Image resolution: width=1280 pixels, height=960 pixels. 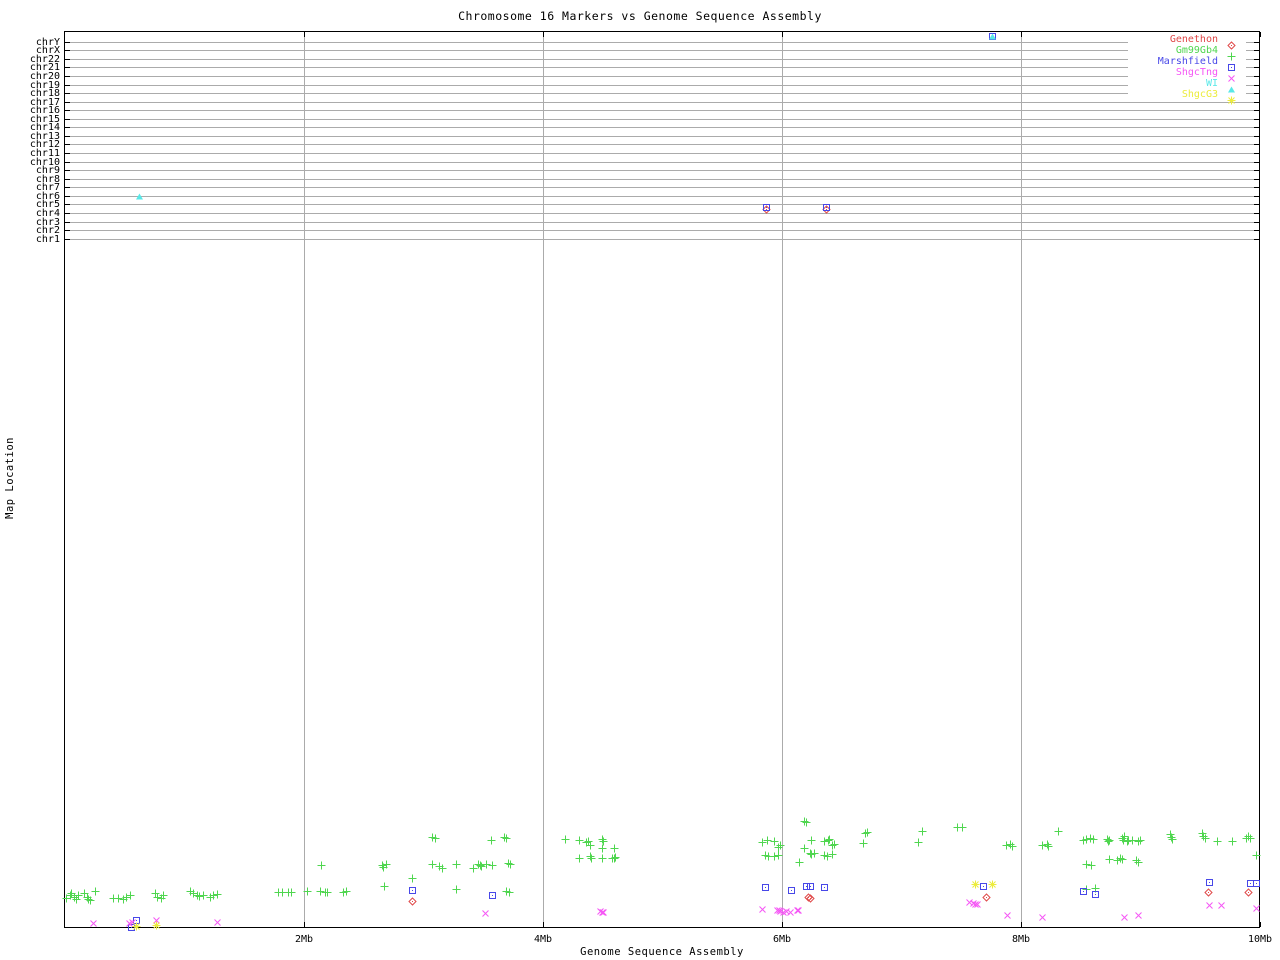 I want to click on legend-row-marshfield: Marshfield, so click(x=1187, y=63).